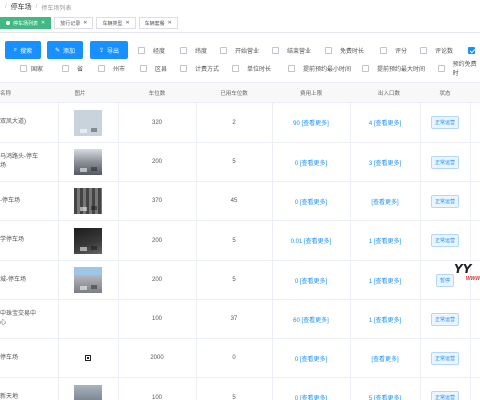  I want to click on watermark-sub: WWW, so click(472, 279).